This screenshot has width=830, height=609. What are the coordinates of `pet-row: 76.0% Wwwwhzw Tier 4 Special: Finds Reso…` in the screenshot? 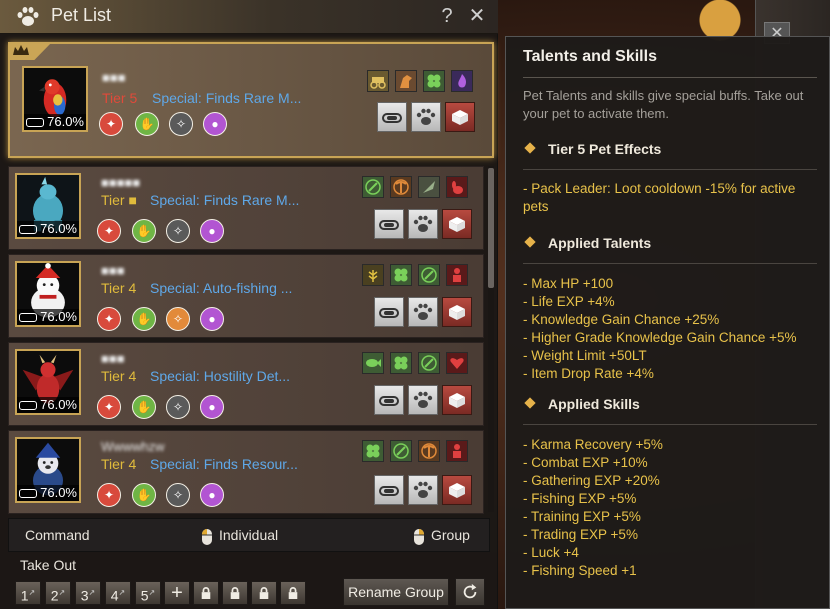 It's located at (246, 472).